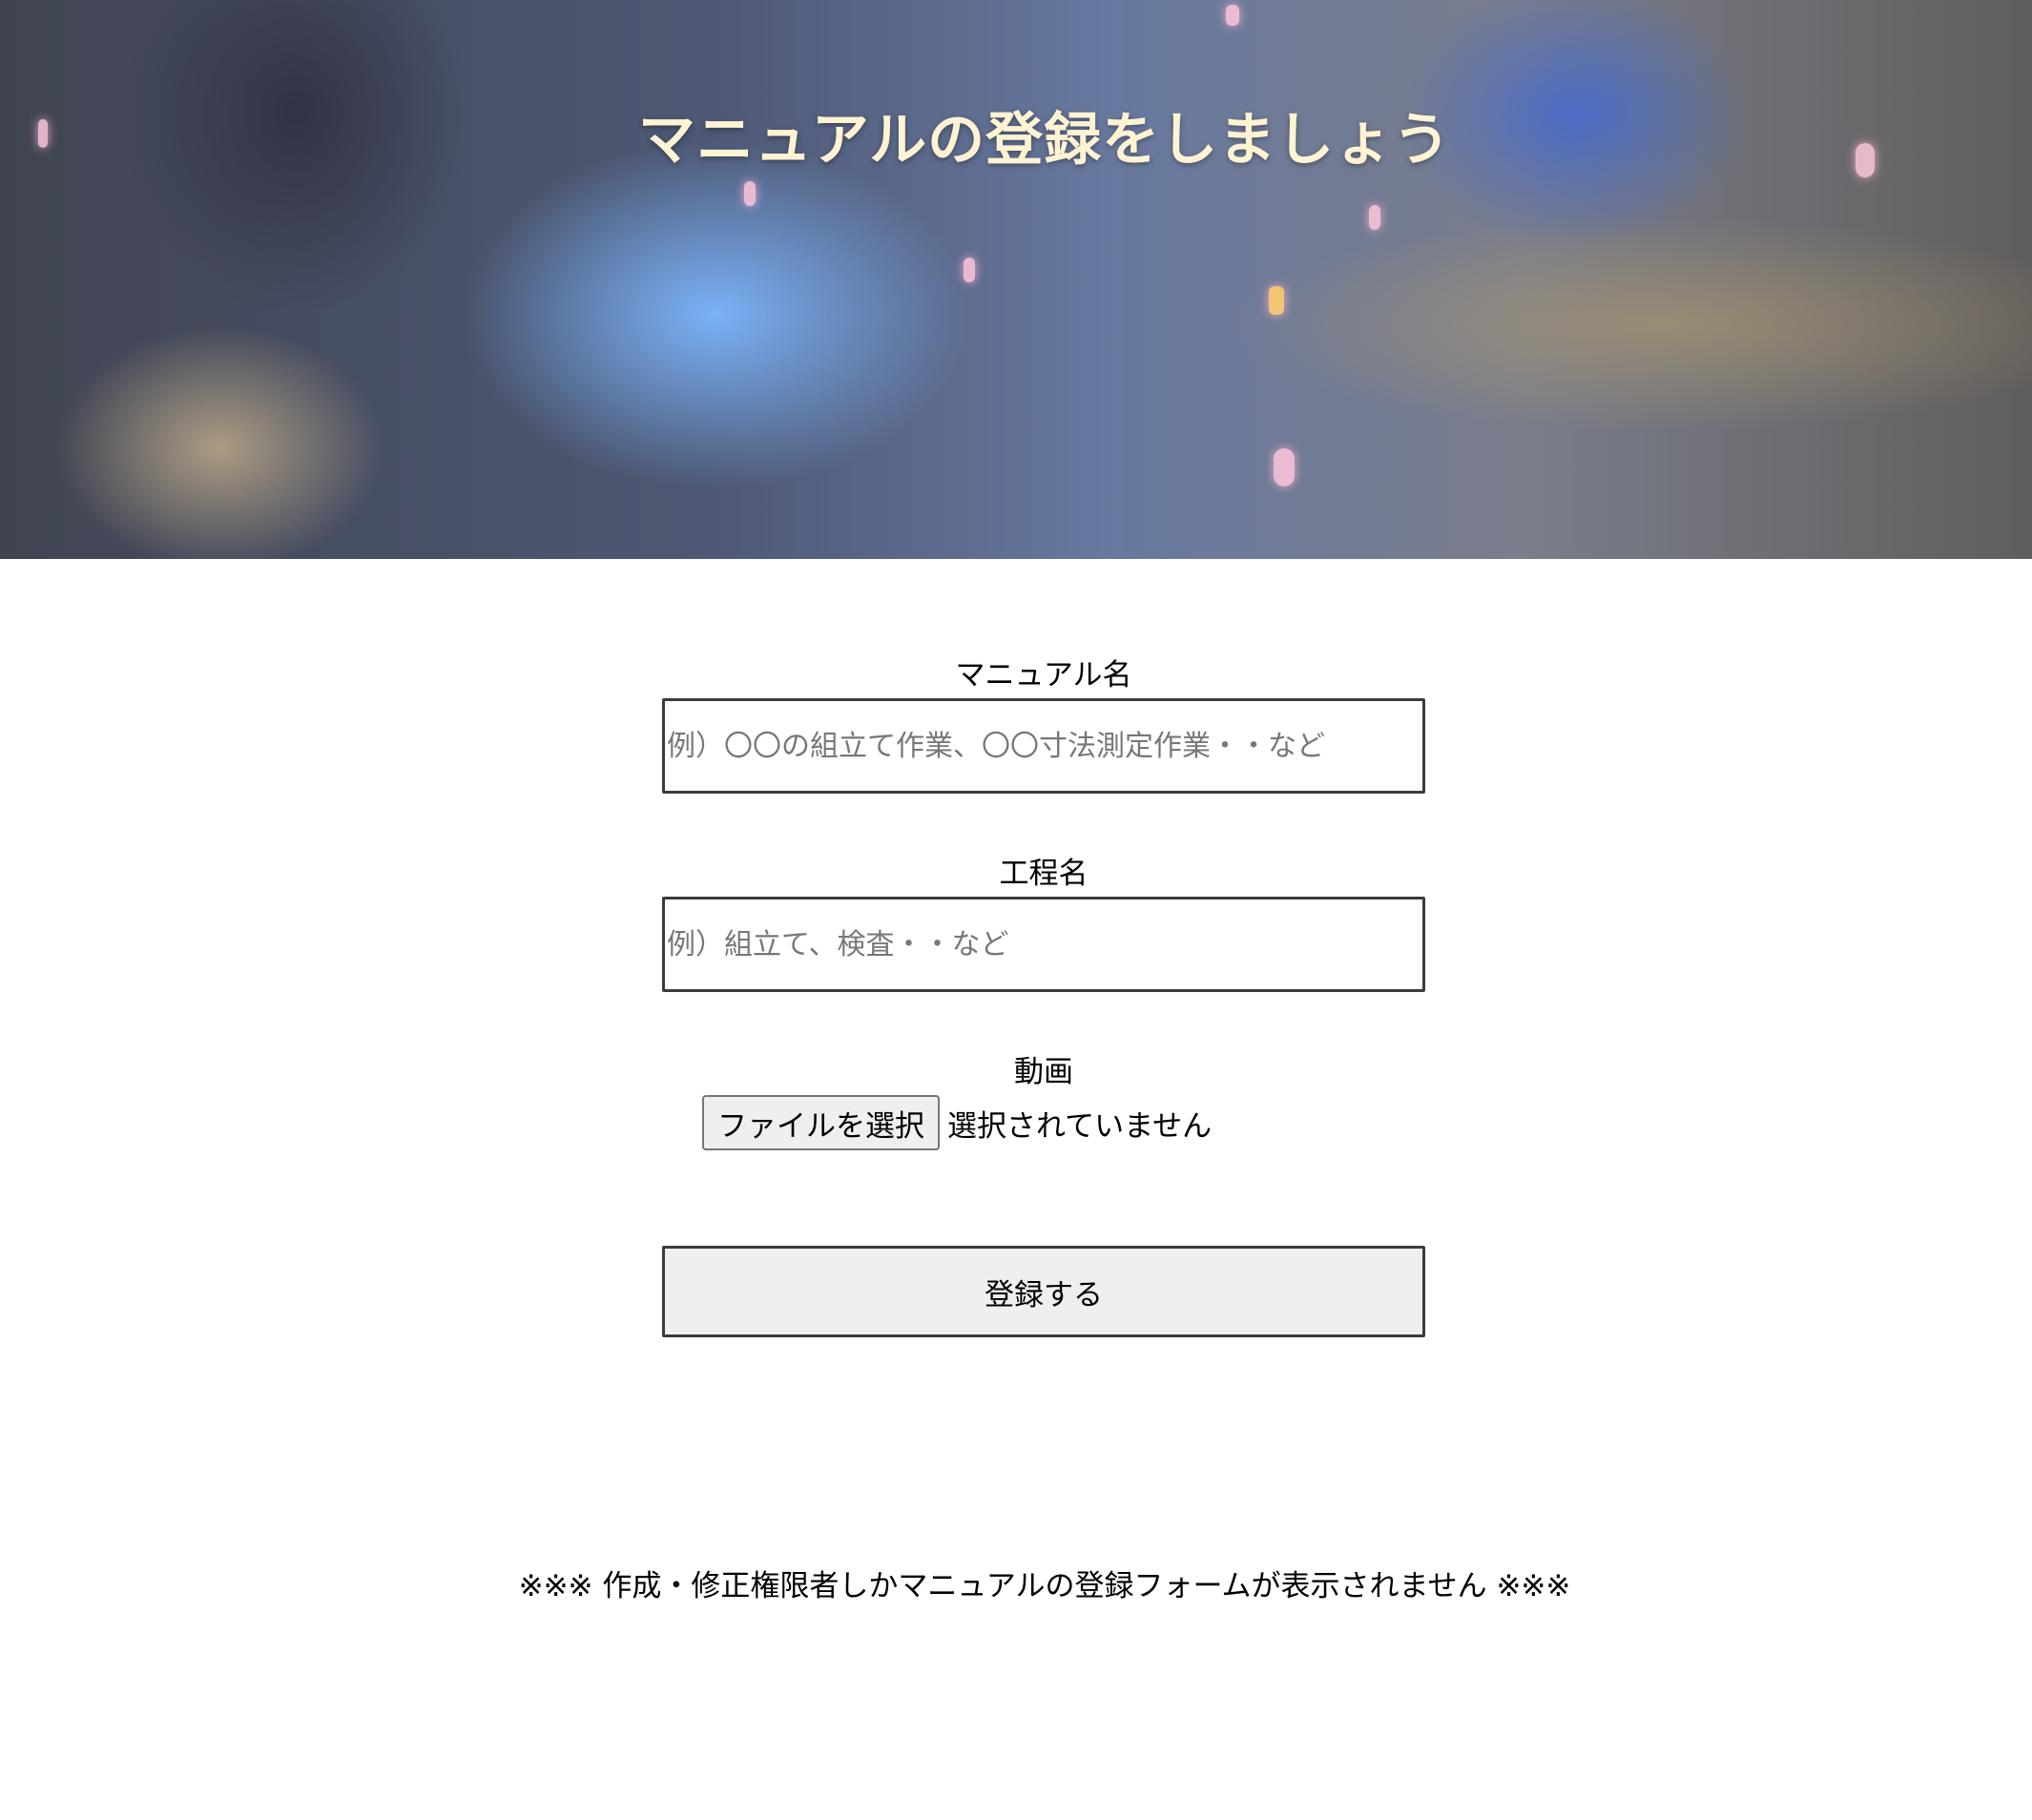  Describe the element at coordinates (1044, 874) in the screenshot. I see `process-name-label: 工程名` at that location.